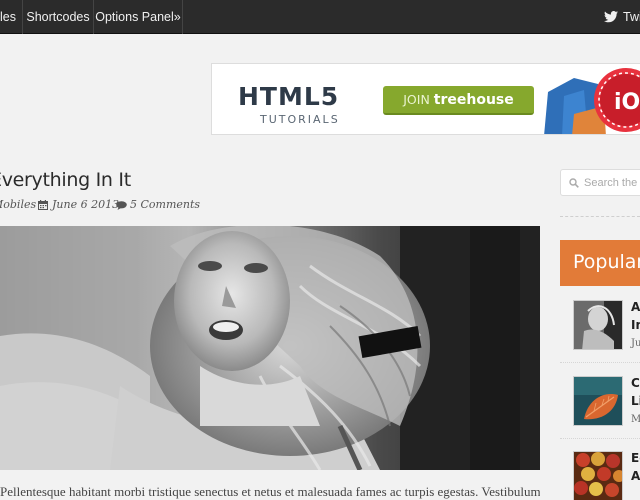 The width and height of the screenshot is (640, 500). I want to click on nav-item-options-panel: Options Panel», so click(138, 17).